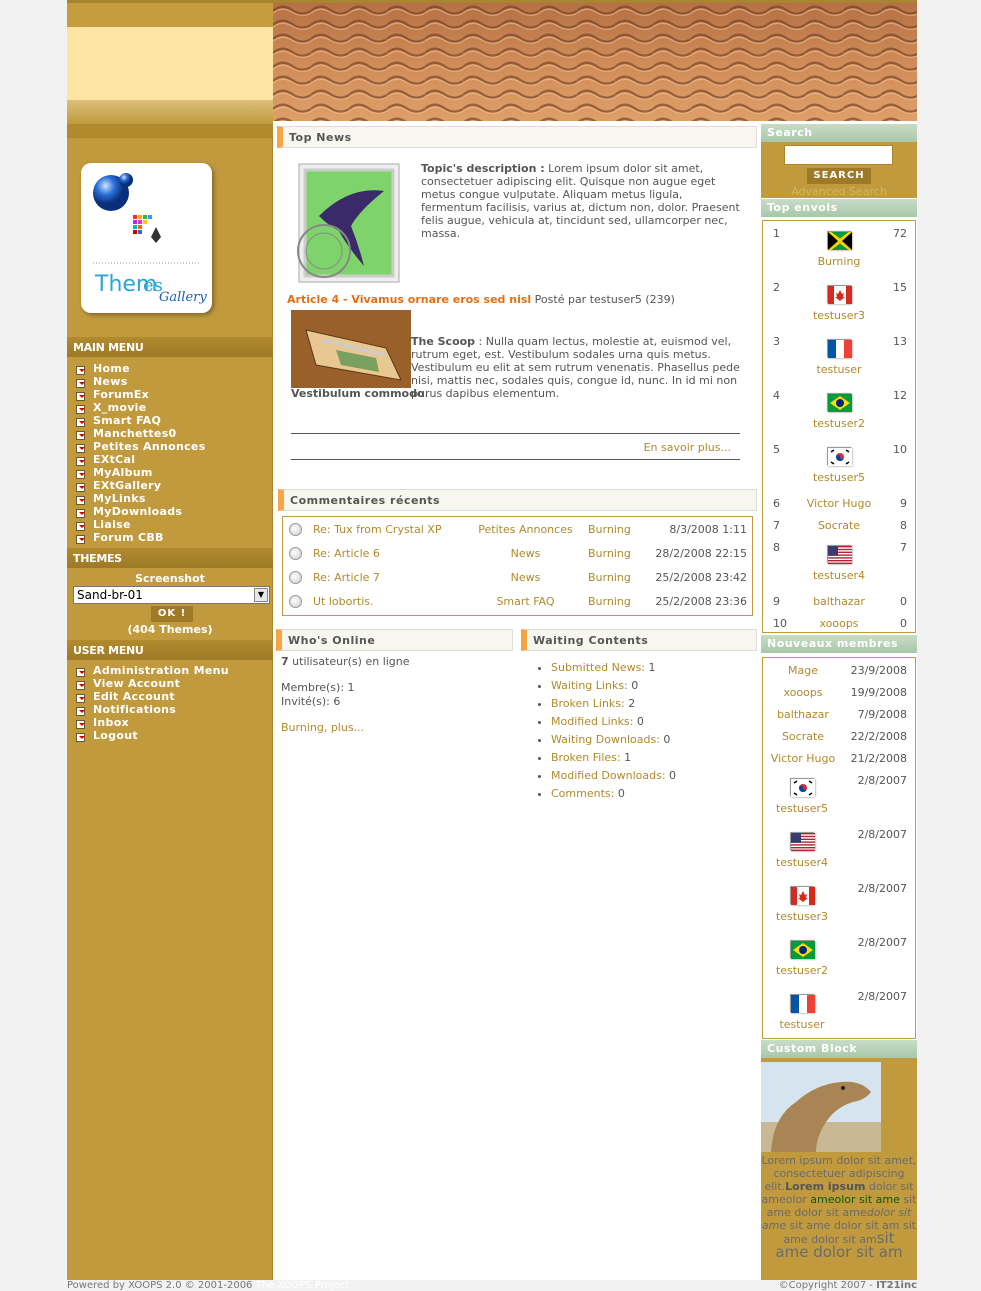 This screenshot has width=981, height=1291. I want to click on new-member-row: 7/9/2008 balthazar, so click(839, 713).